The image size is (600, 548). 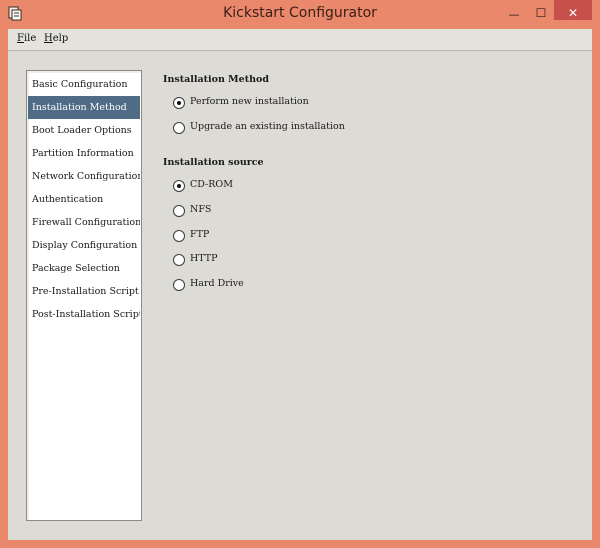 What do you see at coordinates (84, 245) in the screenshot?
I see `sidebar-item-display-configuration: Display Configuration` at bounding box center [84, 245].